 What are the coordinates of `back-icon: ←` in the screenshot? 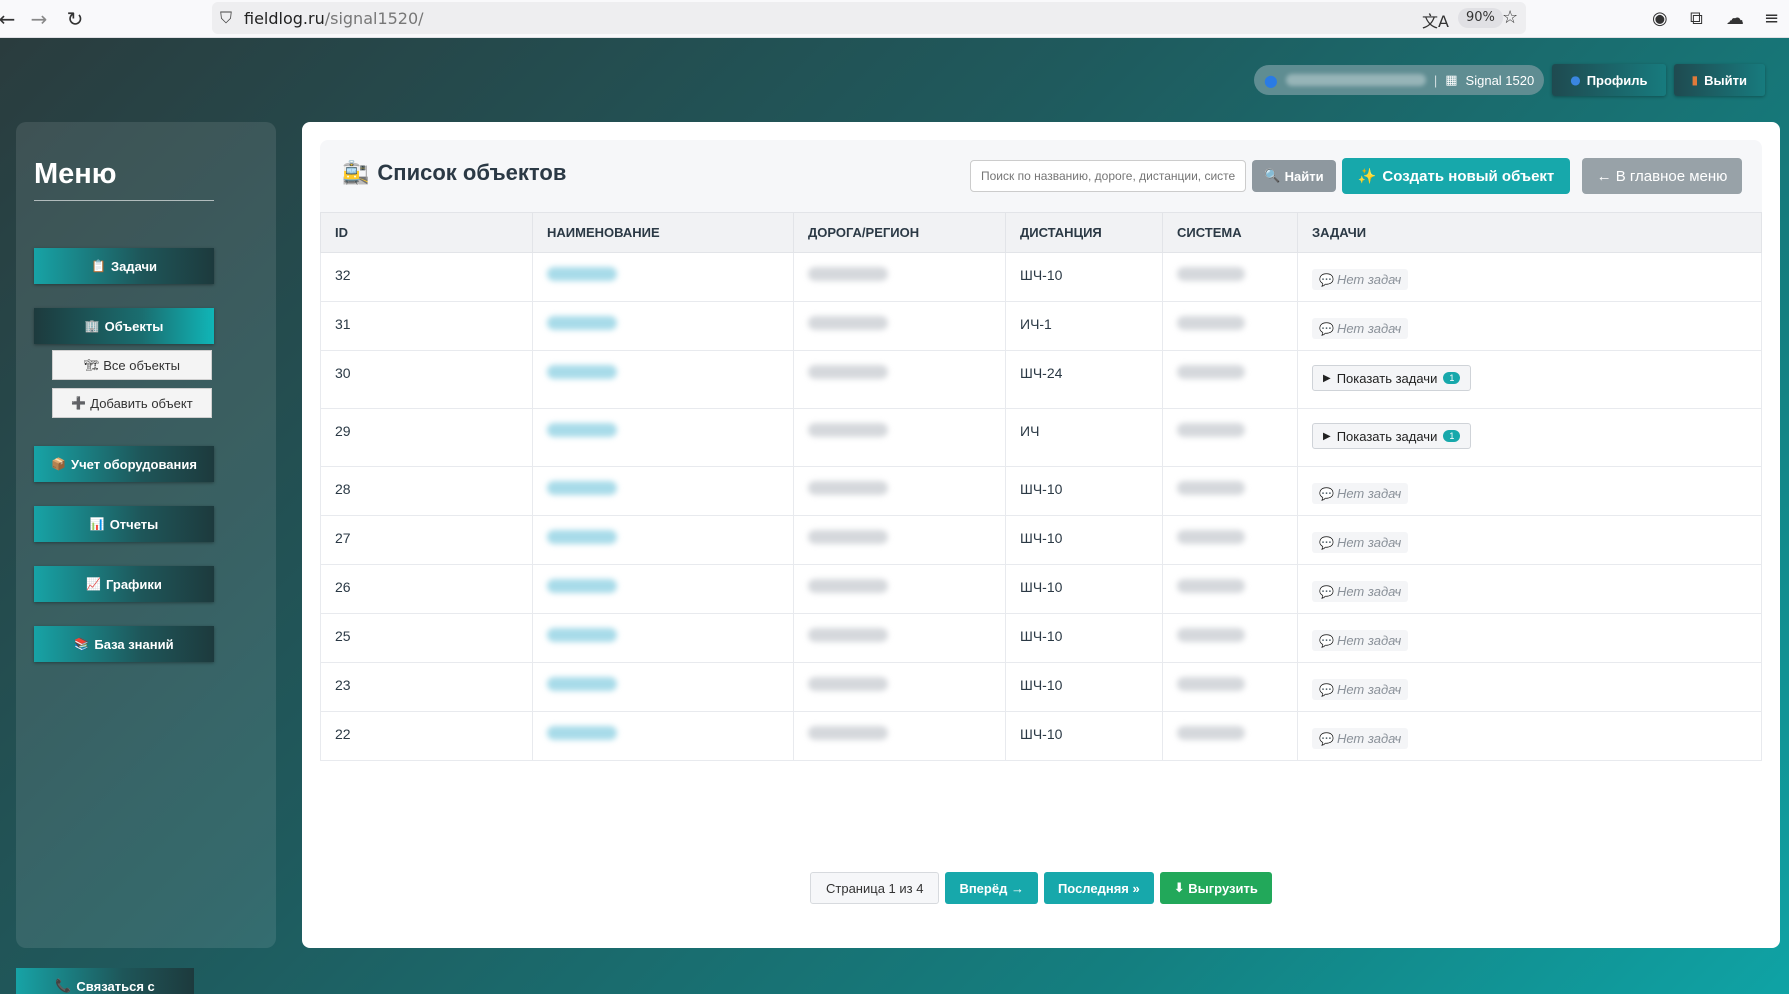 It's located at (10, 19).